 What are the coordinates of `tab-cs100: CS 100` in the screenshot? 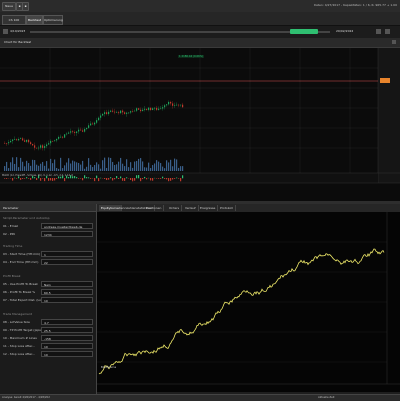 It's located at (14, 20).